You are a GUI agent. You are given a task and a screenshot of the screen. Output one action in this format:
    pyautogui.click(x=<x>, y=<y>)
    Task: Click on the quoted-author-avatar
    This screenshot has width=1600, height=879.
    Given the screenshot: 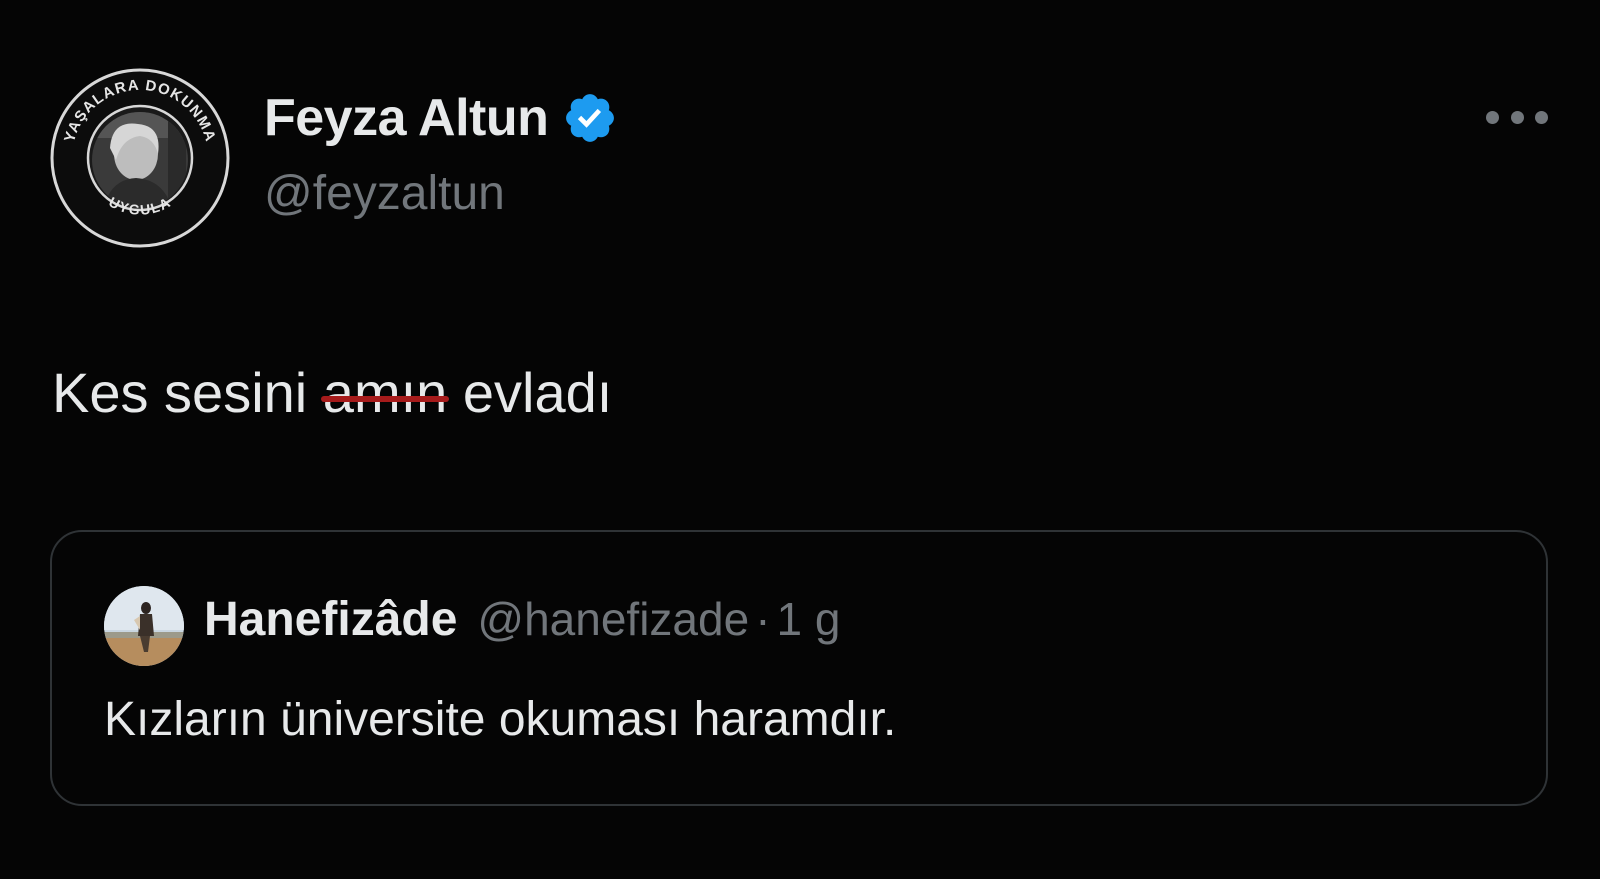 What is the action you would take?
    pyautogui.click(x=144, y=626)
    